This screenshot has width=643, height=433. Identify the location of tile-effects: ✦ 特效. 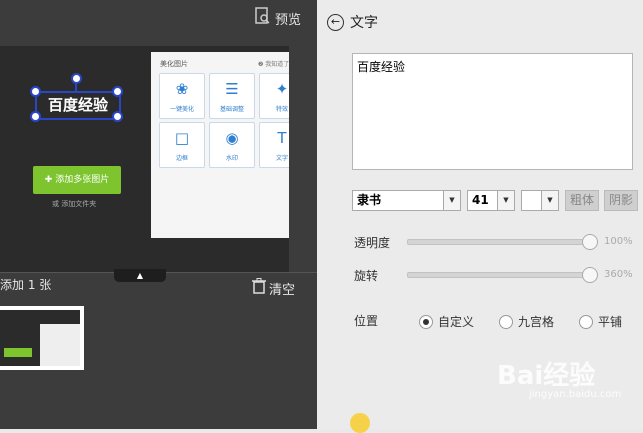
(274, 96).